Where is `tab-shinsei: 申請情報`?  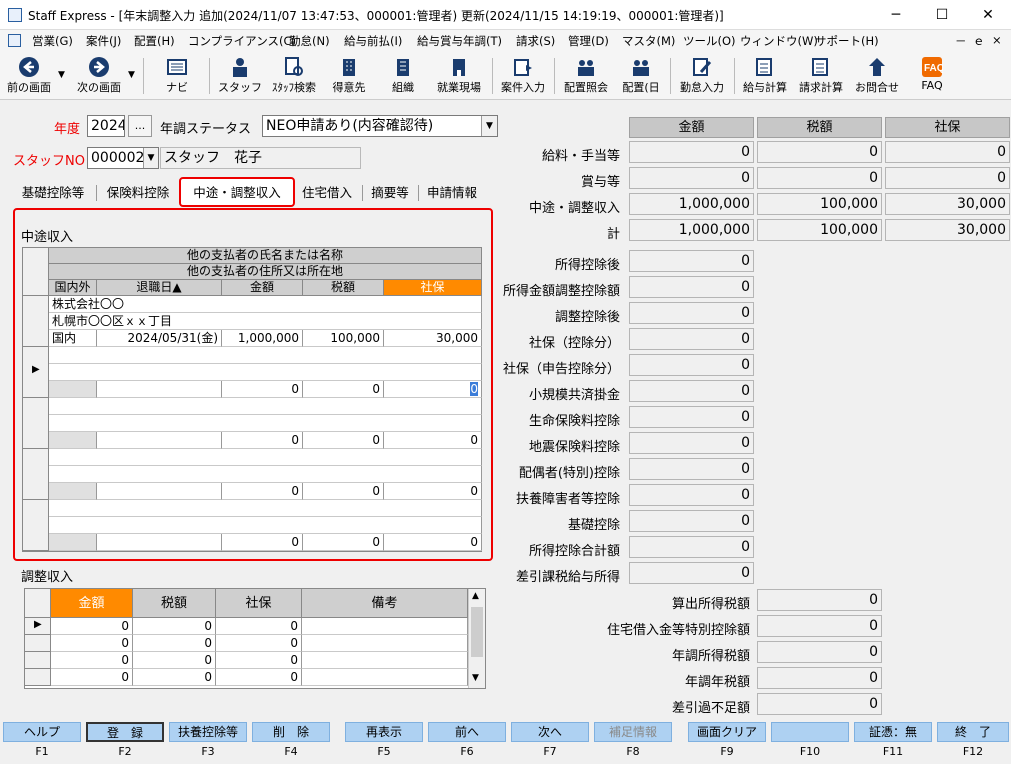
tab-shinsei: 申請情報 is located at coordinates (452, 193).